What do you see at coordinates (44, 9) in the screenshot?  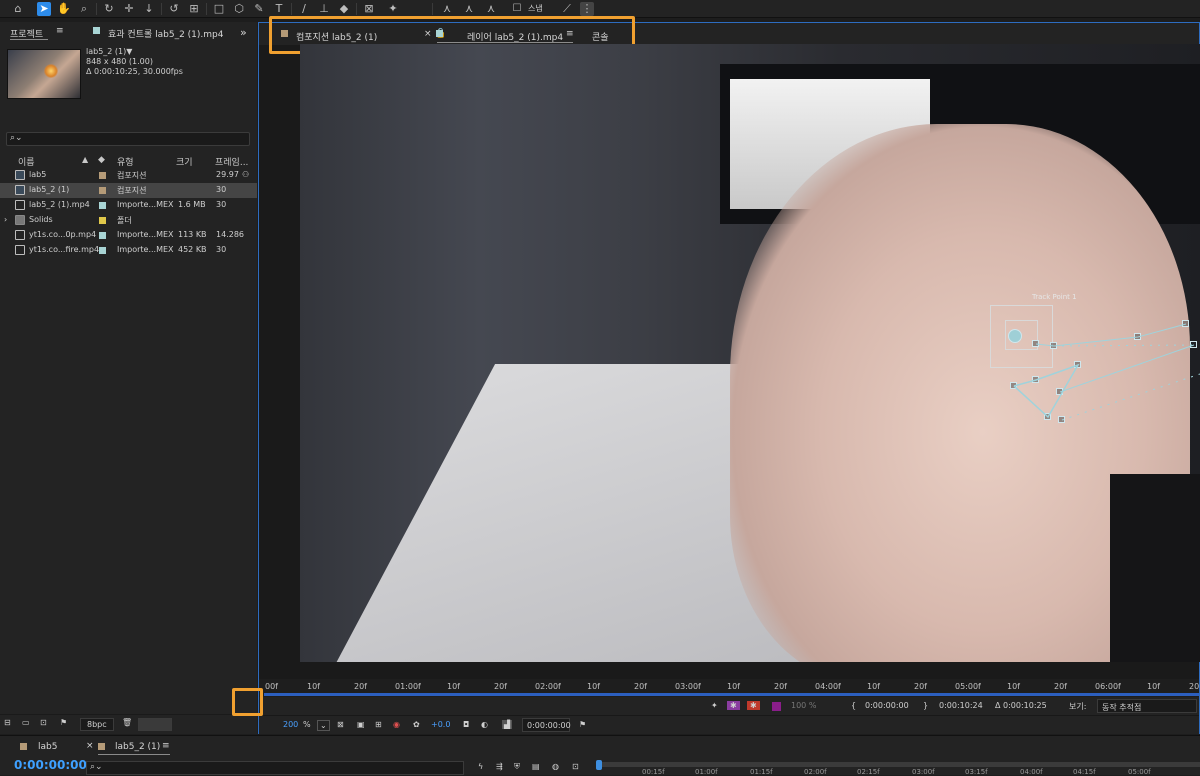 I see `selection-tool-icon: ➤` at bounding box center [44, 9].